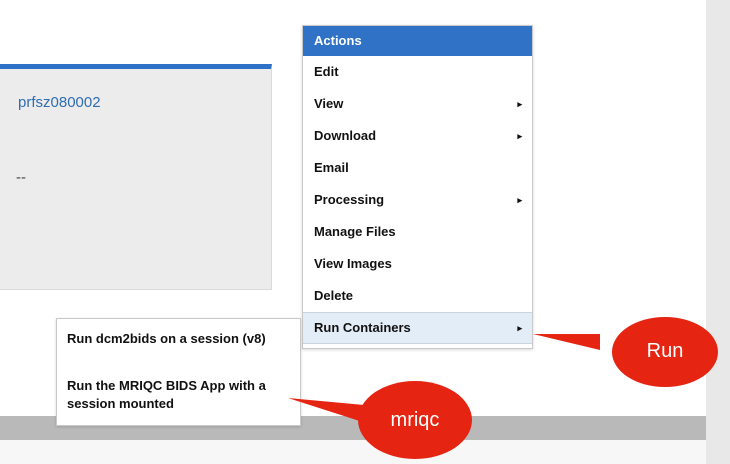  What do you see at coordinates (179, 339) in the screenshot?
I see `submenu-item-run-dcm2bids: Run dcm2bids on a session (v8)` at bounding box center [179, 339].